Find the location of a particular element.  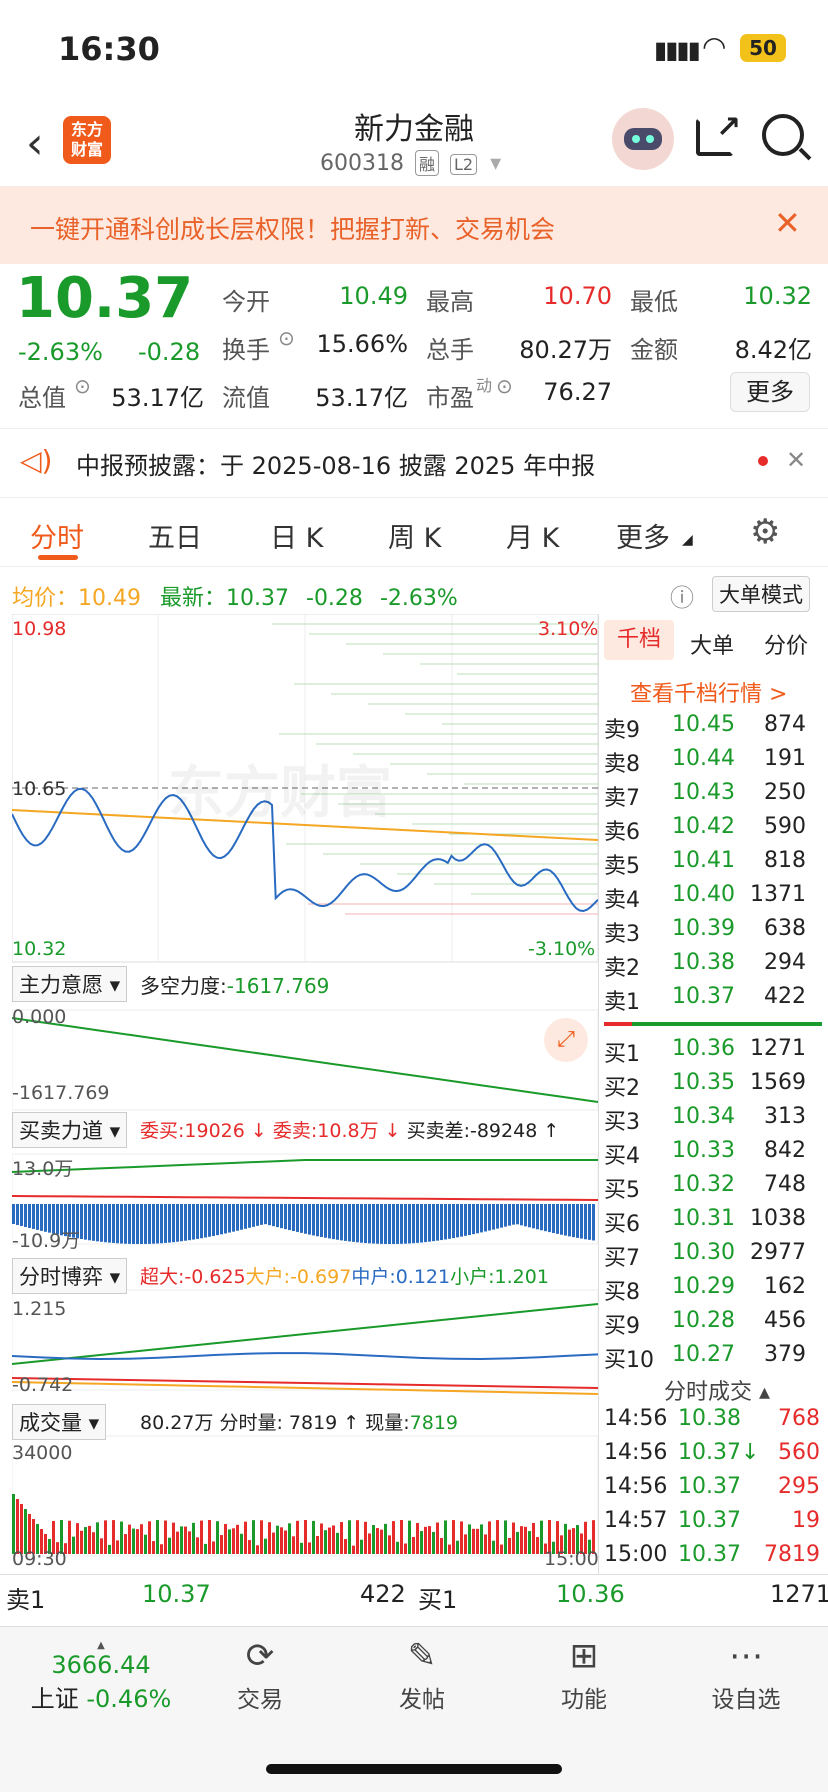

index-ticker: ▲ 3666.44 上证 -0.46% is located at coordinates (101, 1677).